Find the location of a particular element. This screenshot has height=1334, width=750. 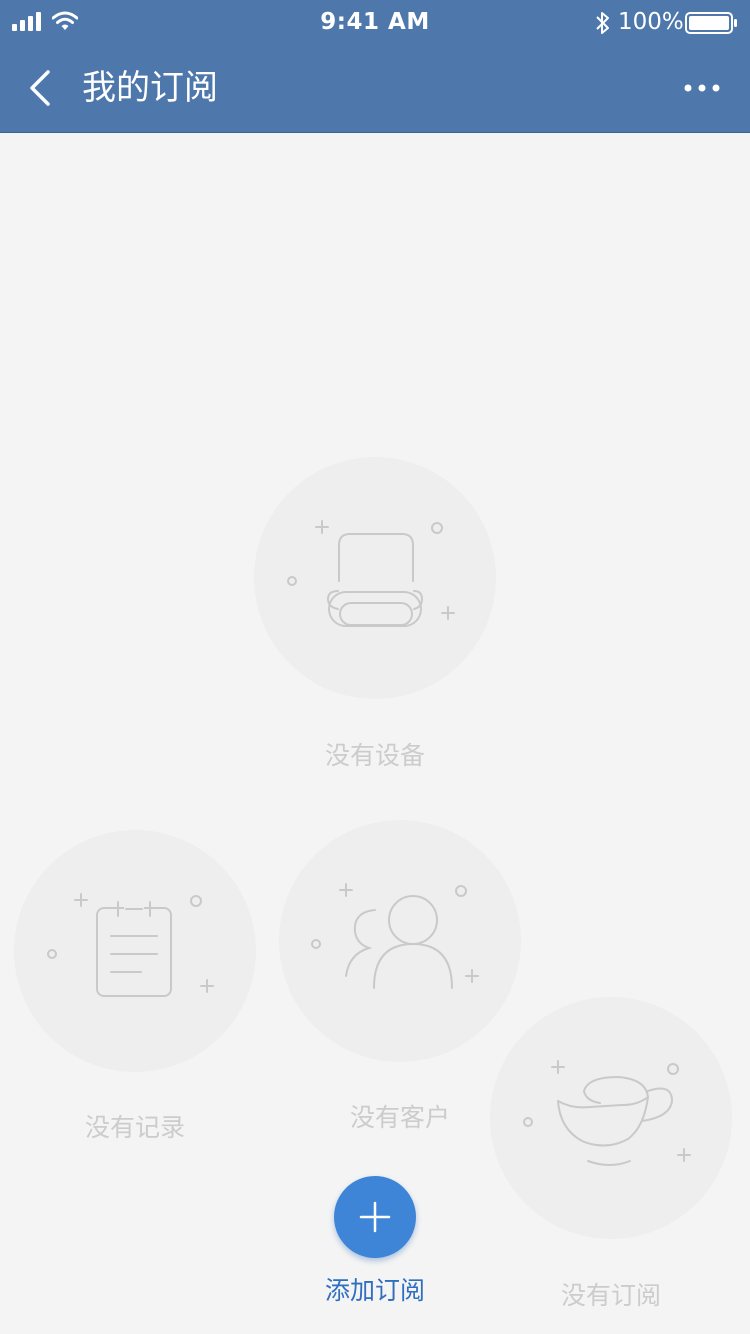

clipboard-icon is located at coordinates (130, 945).